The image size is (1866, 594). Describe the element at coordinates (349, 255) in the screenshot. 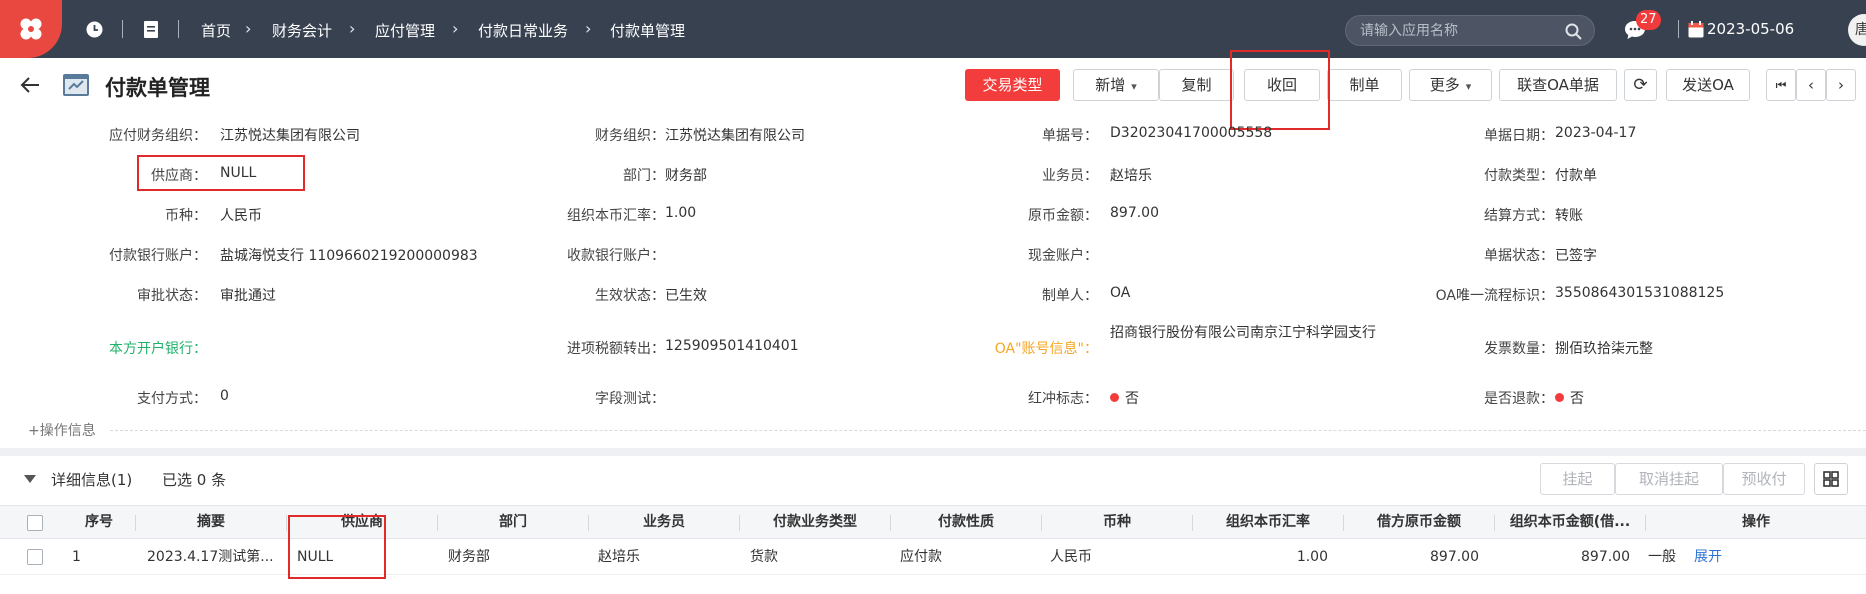

I see `value-pay-bank-account: 盐城海悦支行 1109660219200000983` at that location.